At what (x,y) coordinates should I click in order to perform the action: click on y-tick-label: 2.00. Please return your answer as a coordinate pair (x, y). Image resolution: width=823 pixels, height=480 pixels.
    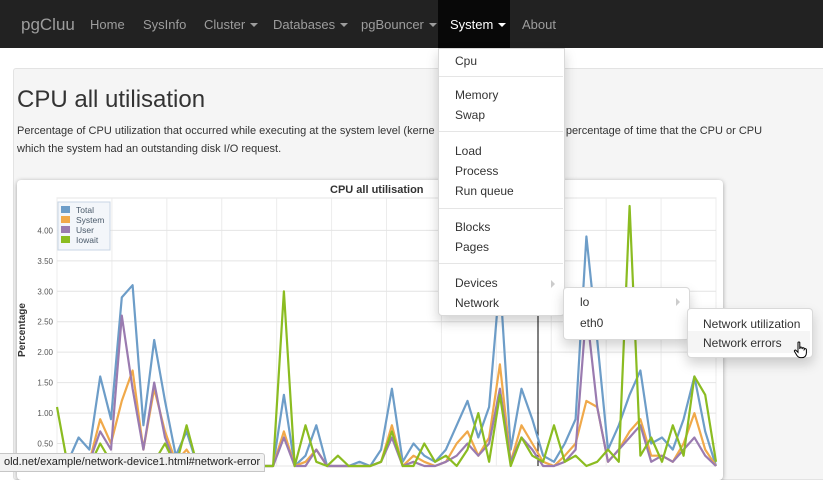
    Looking at the image, I should click on (45, 352).